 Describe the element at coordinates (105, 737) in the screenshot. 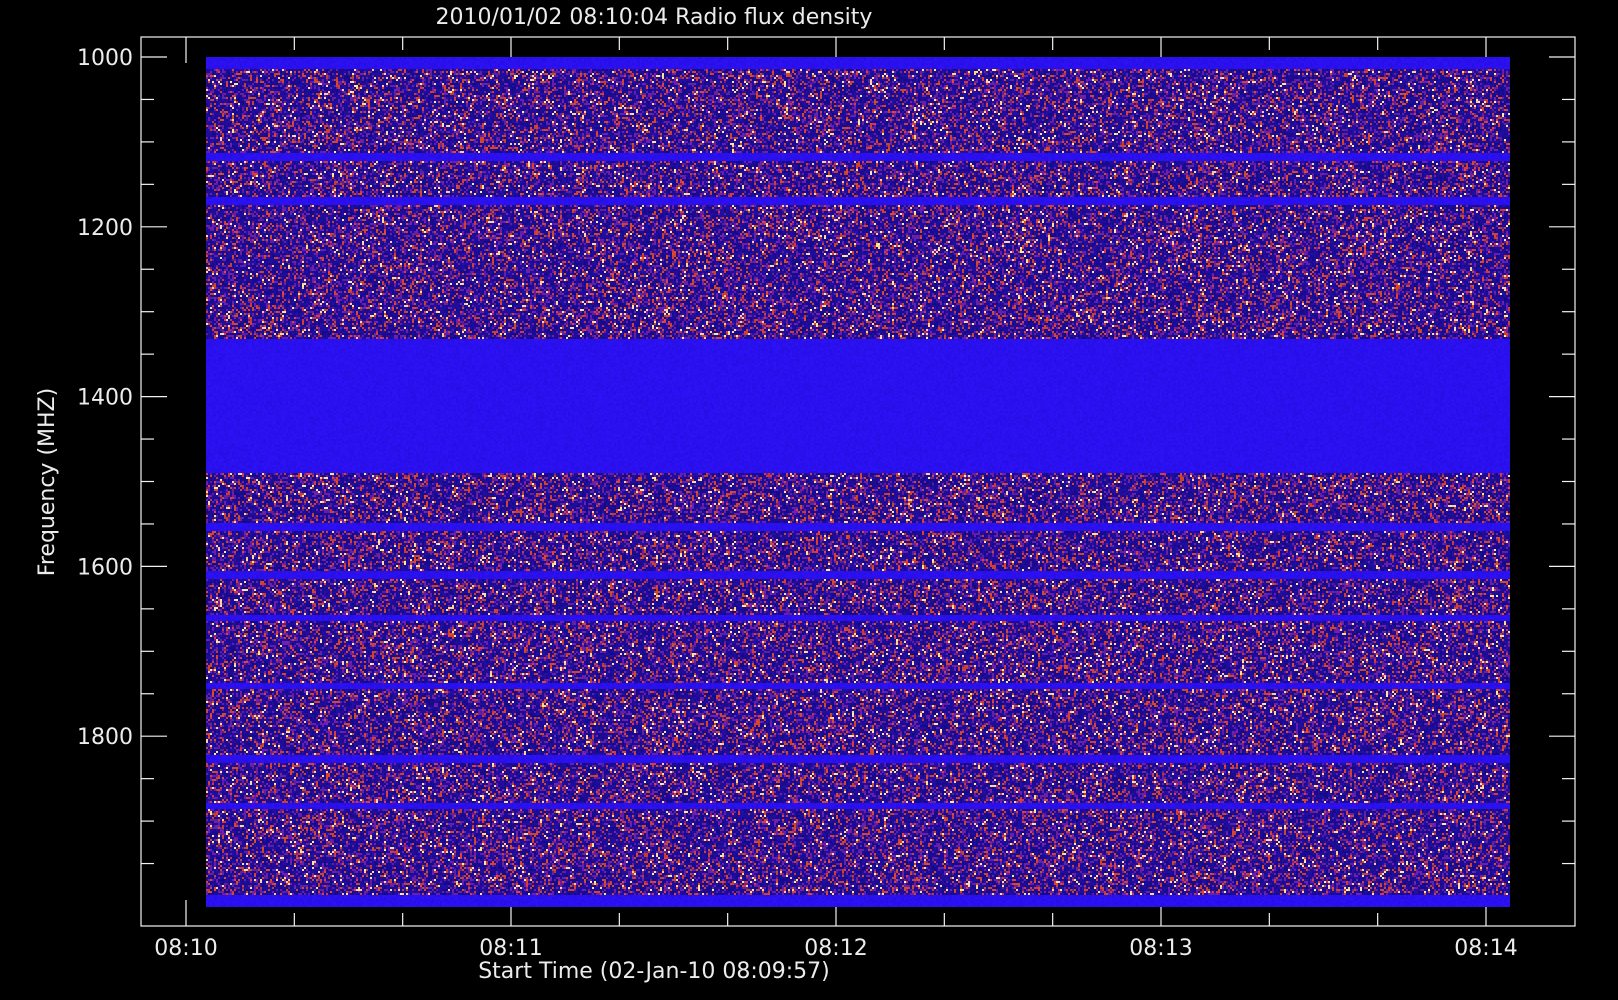

I see `y-tick-label: 1800` at that location.